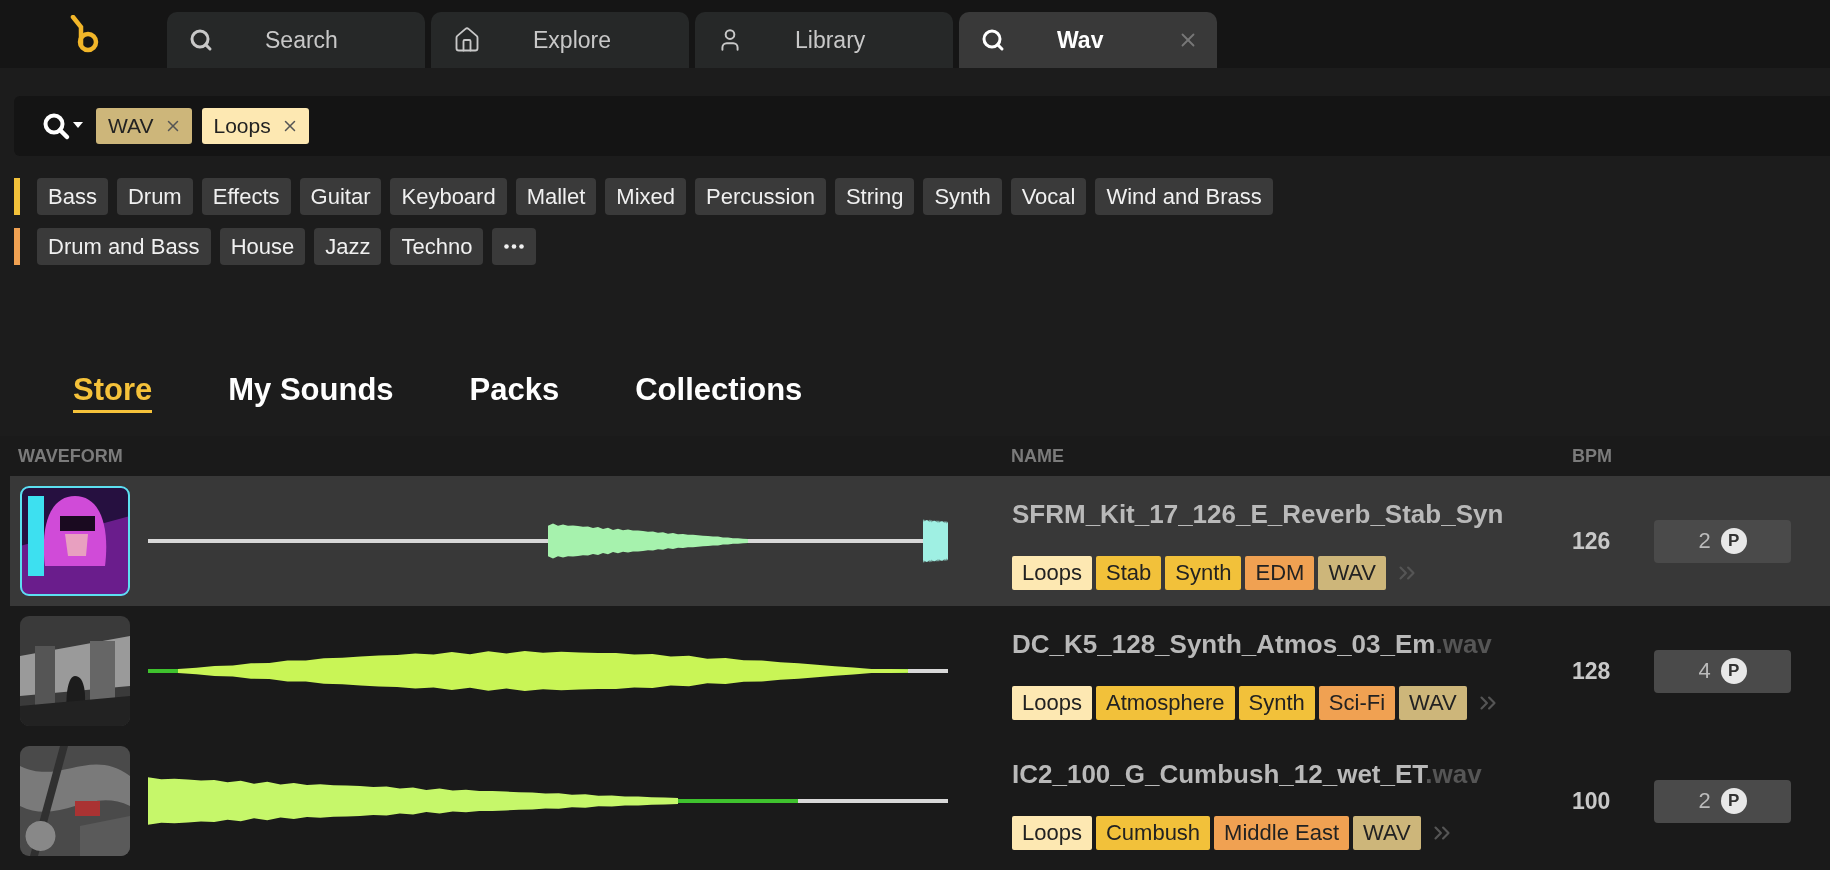  Describe the element at coordinates (874, 196) in the screenshot. I see `category-chip: String` at that location.